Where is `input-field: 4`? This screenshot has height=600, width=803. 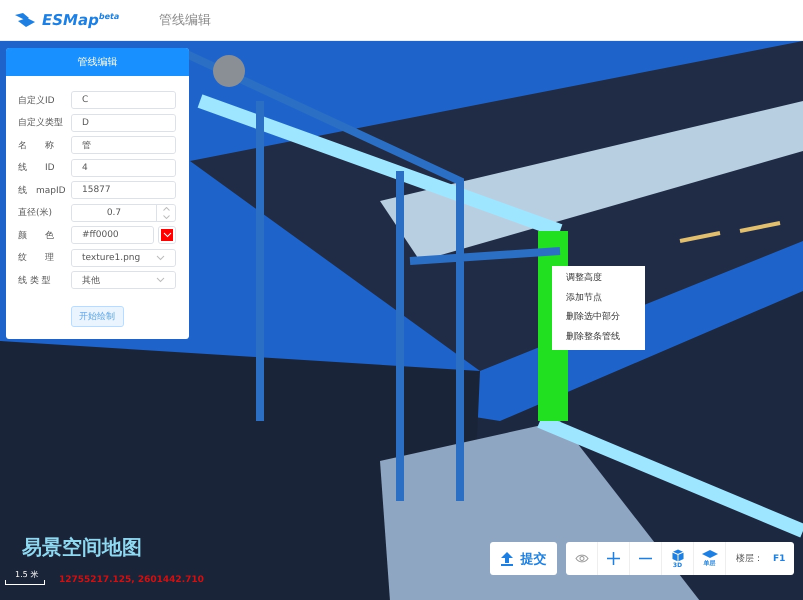 input-field: 4 is located at coordinates (123, 167).